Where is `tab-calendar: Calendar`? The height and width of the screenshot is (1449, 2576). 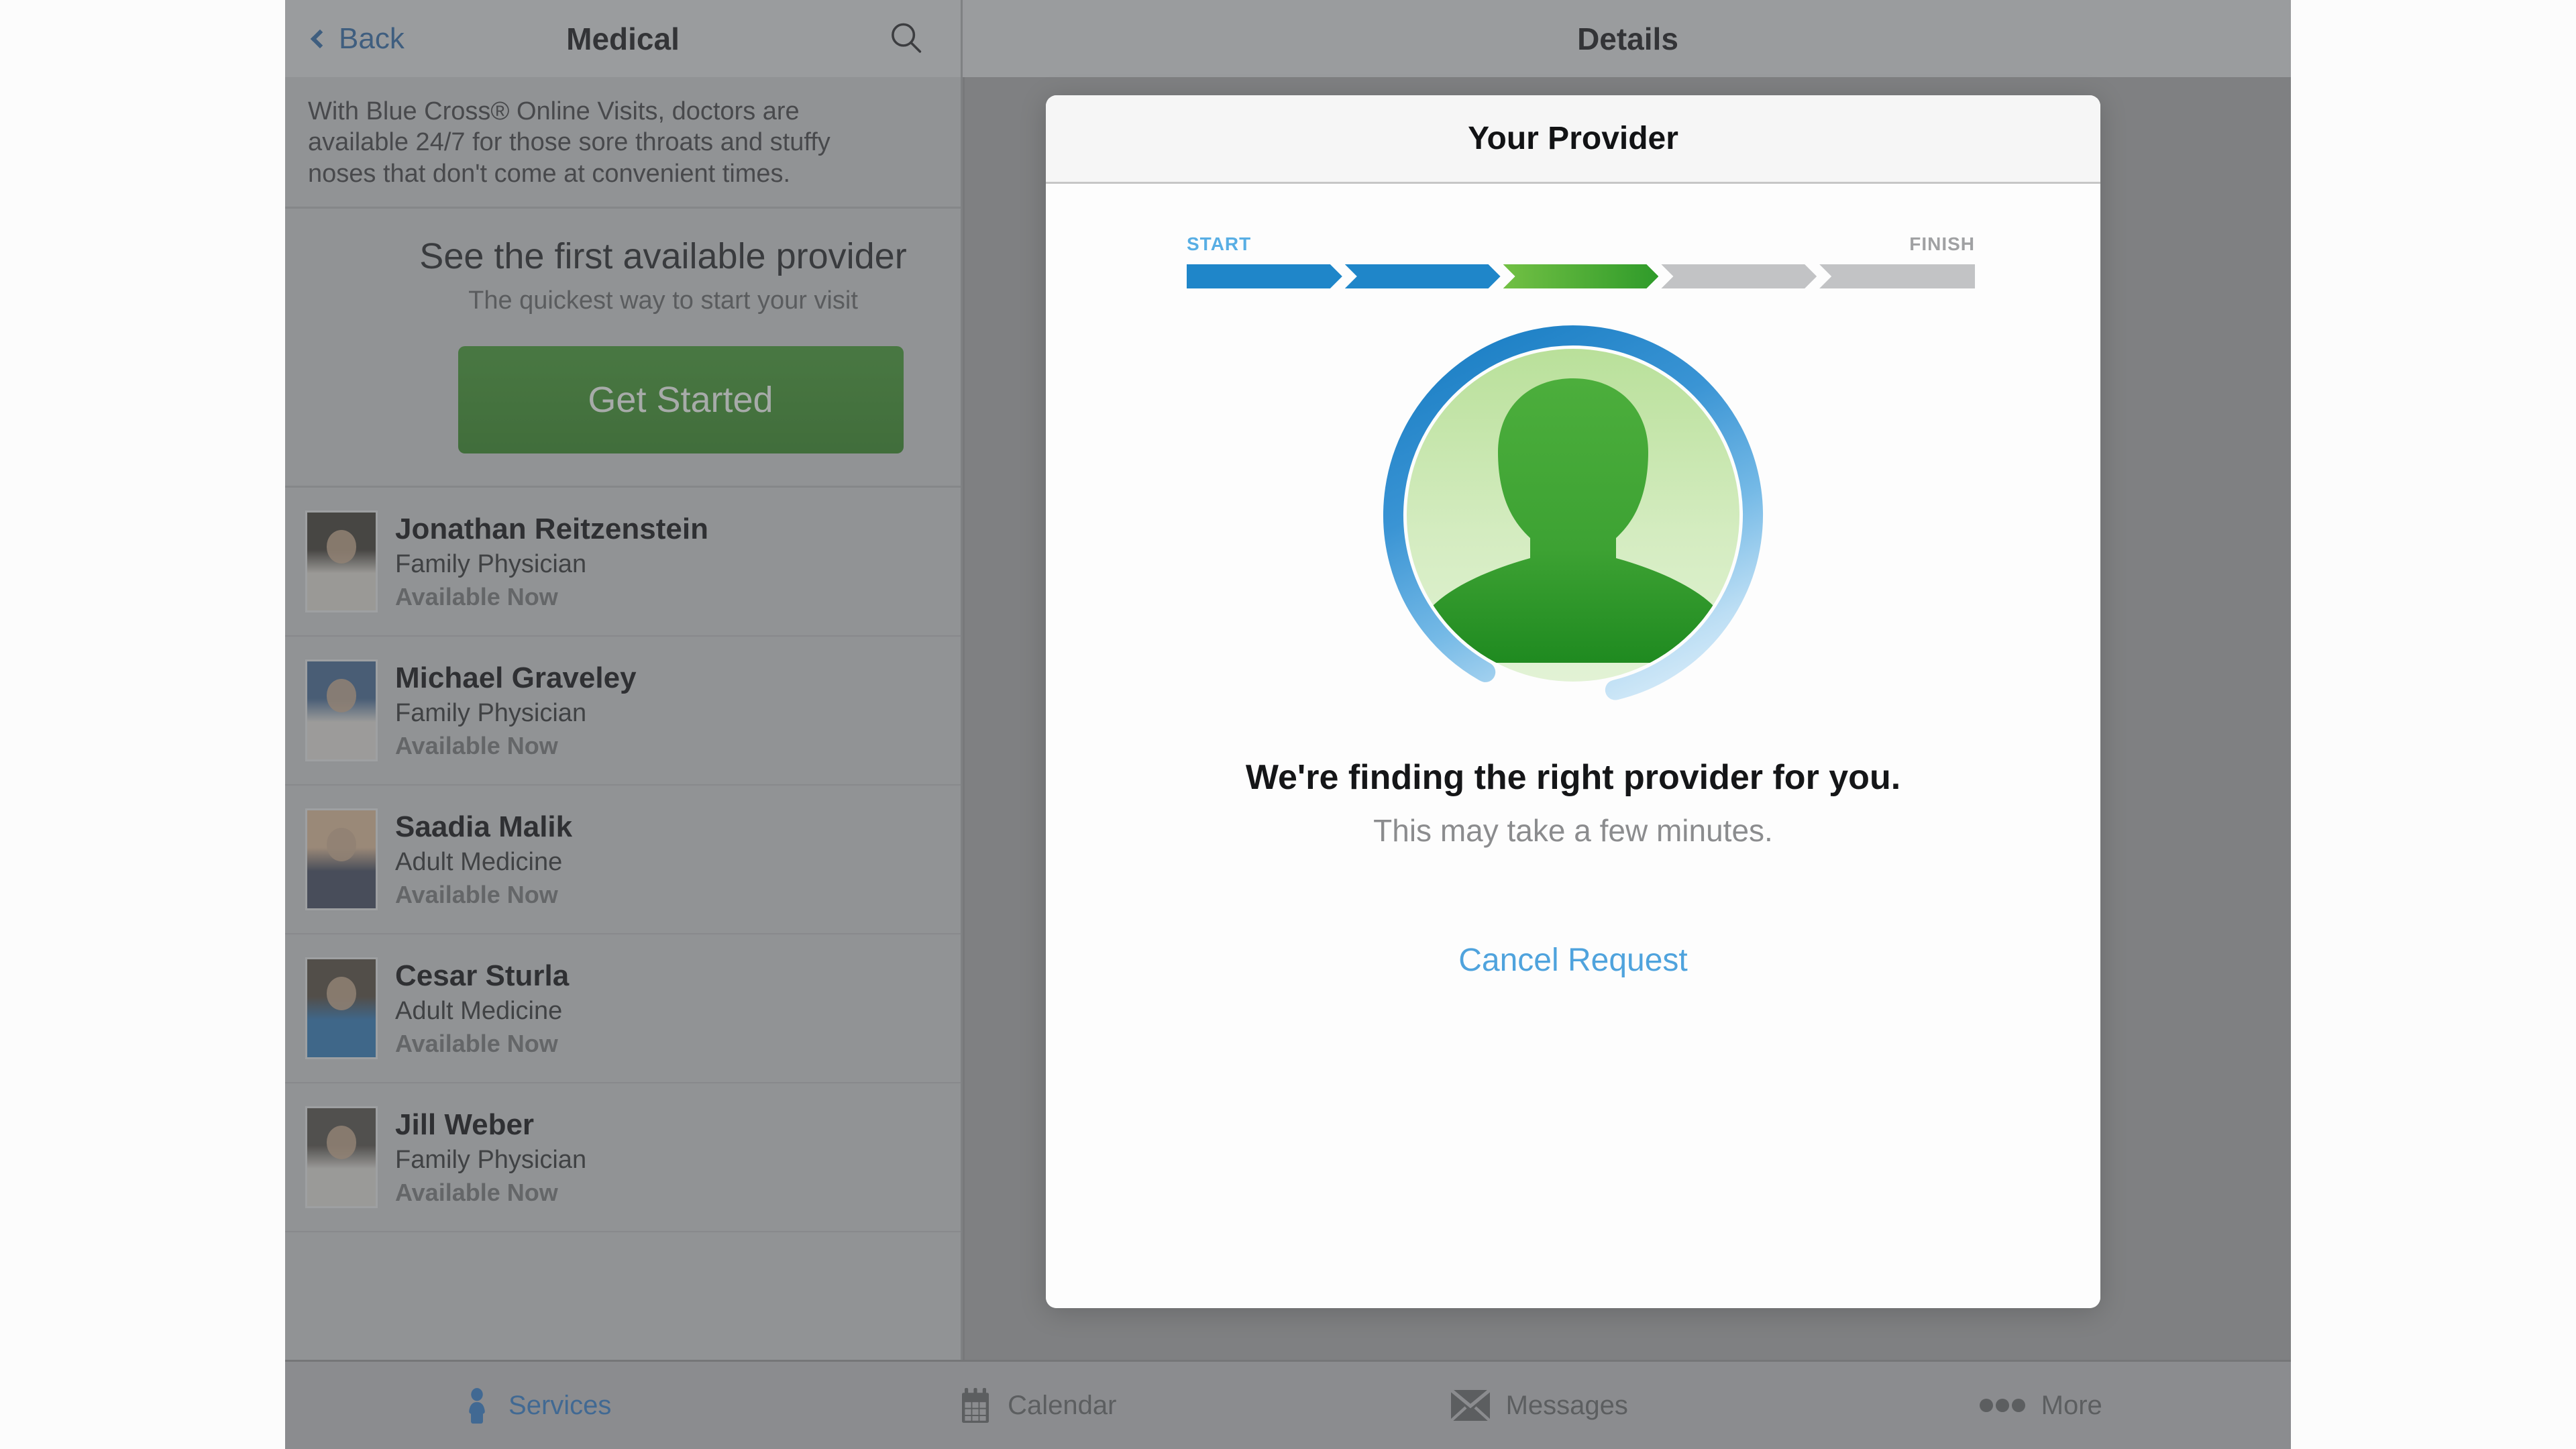
tab-calendar: Calendar is located at coordinates (1038, 1405).